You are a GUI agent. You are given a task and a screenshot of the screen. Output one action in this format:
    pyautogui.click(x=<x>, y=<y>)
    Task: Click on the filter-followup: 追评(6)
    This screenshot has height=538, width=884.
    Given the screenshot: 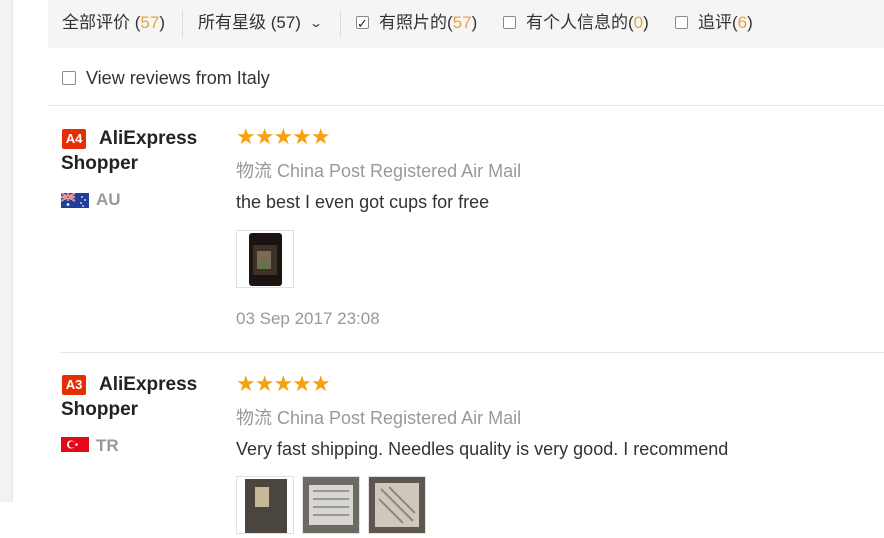 What is the action you would take?
    pyautogui.click(x=714, y=23)
    